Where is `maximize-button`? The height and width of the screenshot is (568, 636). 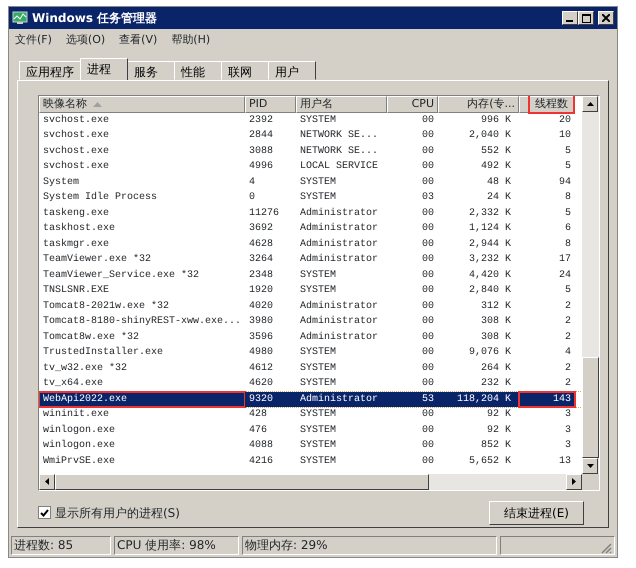 maximize-button is located at coordinates (586, 18).